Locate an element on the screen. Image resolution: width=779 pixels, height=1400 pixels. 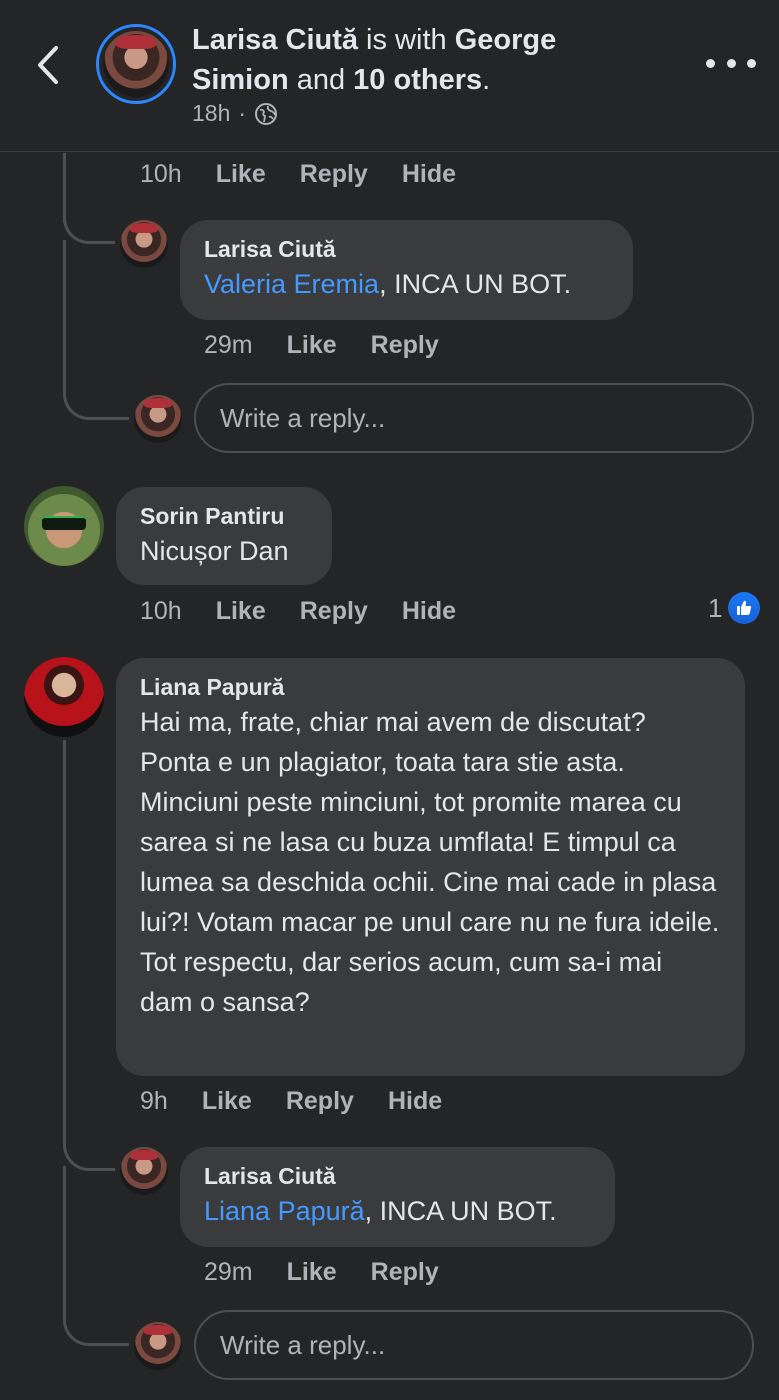
globe-icon is located at coordinates (266, 113).